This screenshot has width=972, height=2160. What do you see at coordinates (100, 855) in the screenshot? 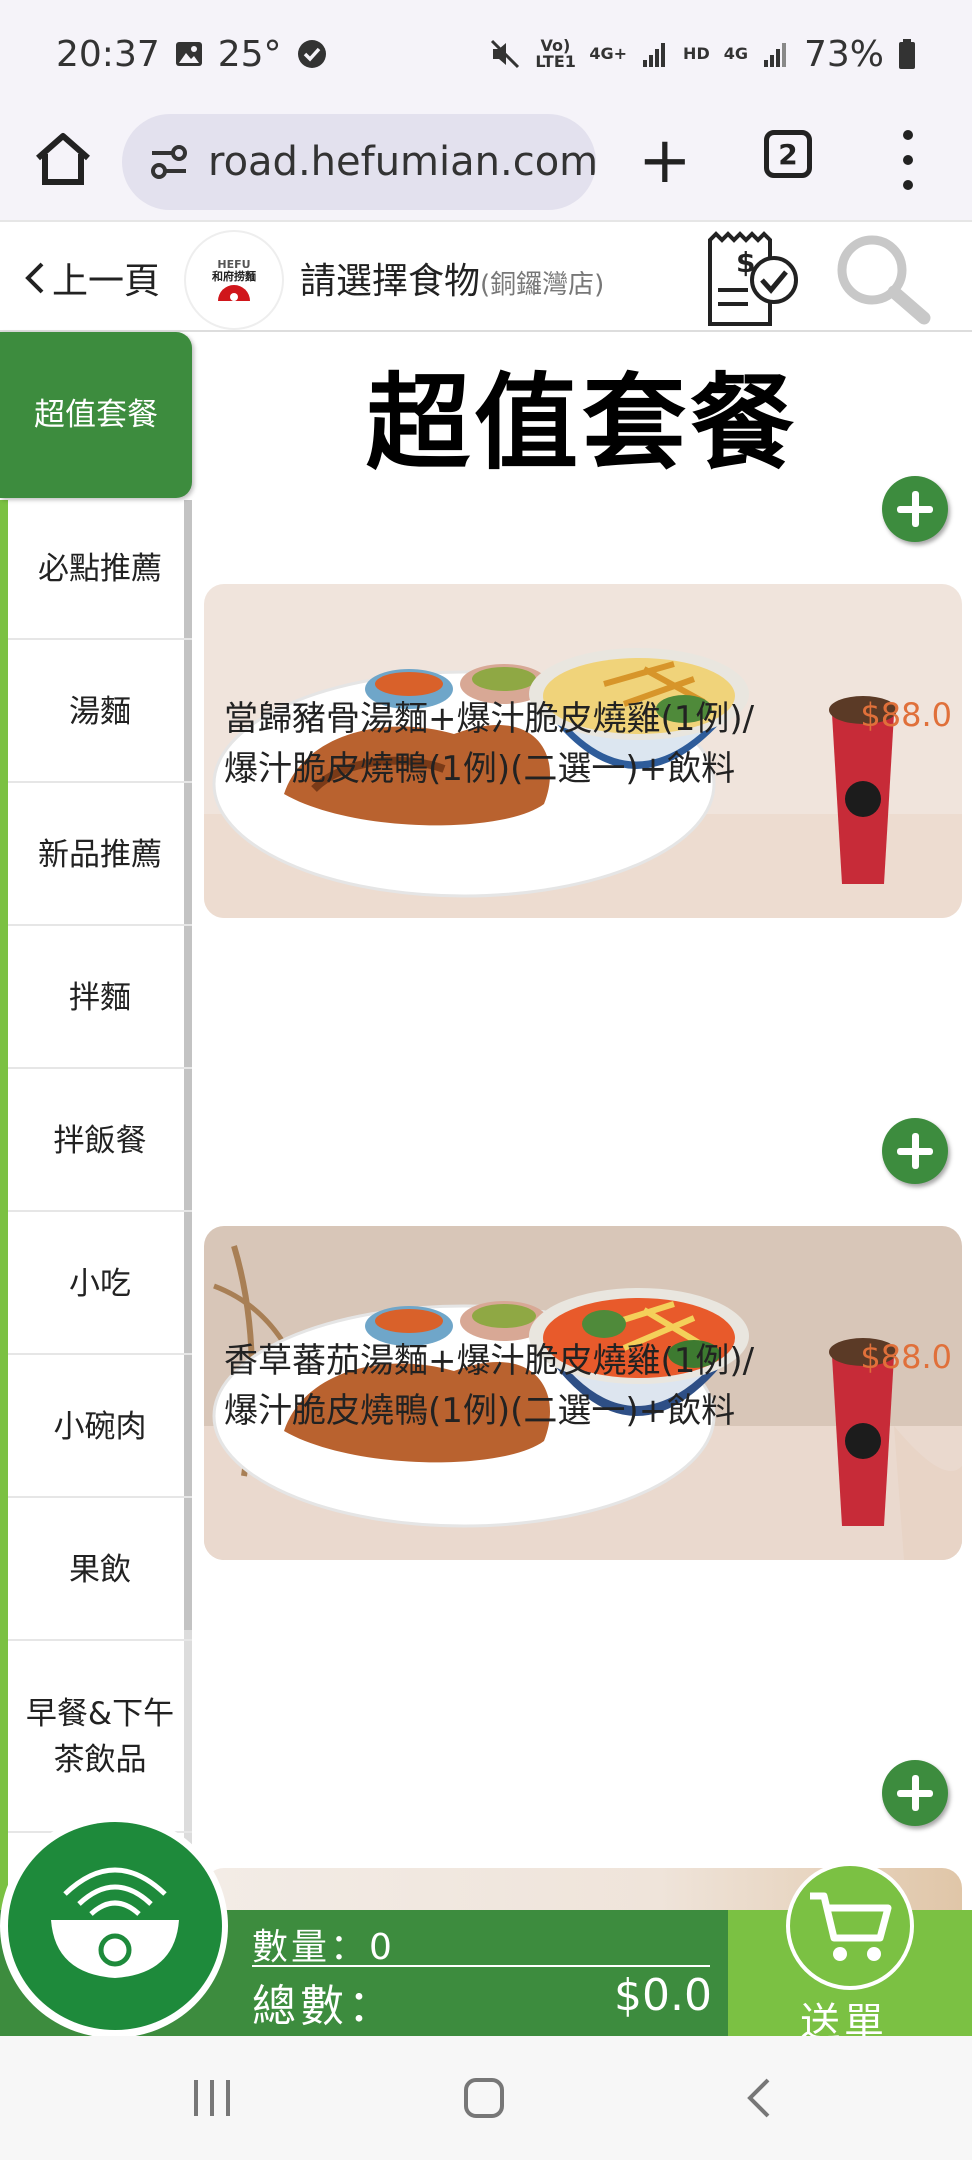
I see `category-new: 新品推薦` at bounding box center [100, 855].